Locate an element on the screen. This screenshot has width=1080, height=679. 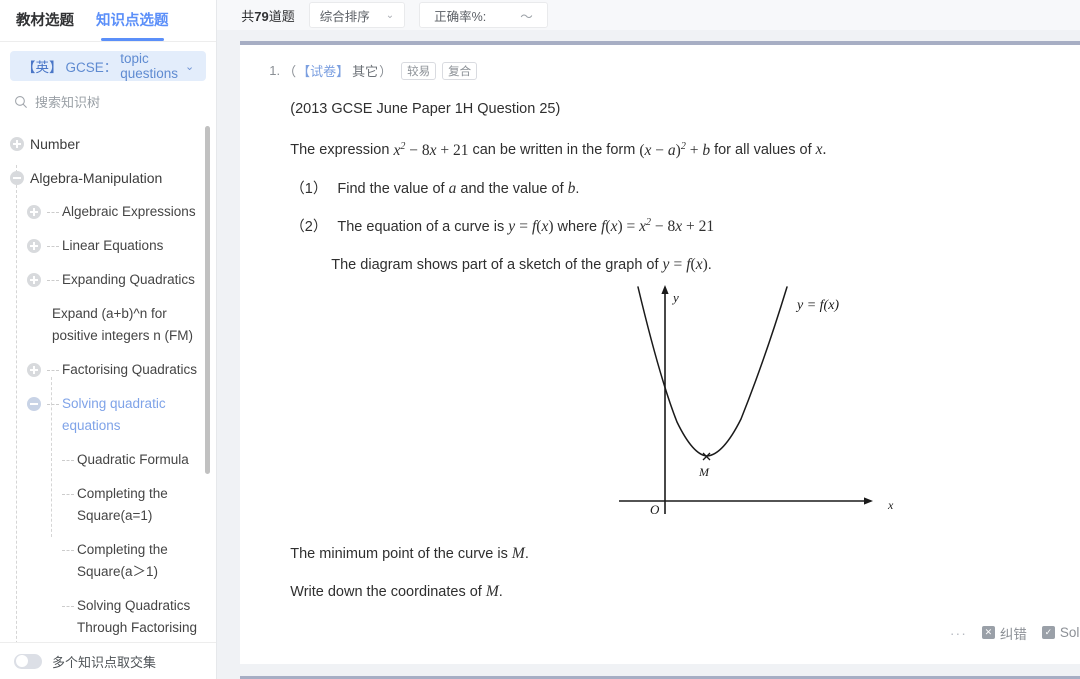
question-source: 【试卷】 is located at coordinates (323, 71).